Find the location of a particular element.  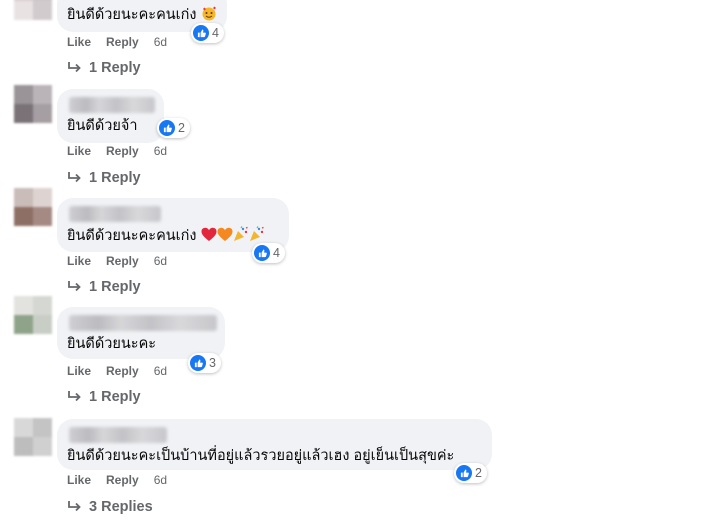

comment-text: ยินดีด้วยจ้า is located at coordinates (102, 126).